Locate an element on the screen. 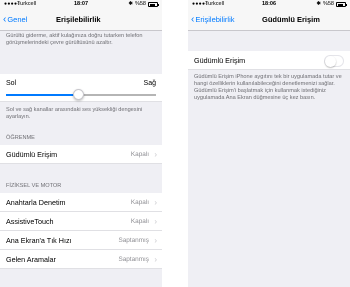 The width and height of the screenshot is (350, 287). slider-left-label: Sol is located at coordinates (11, 83).